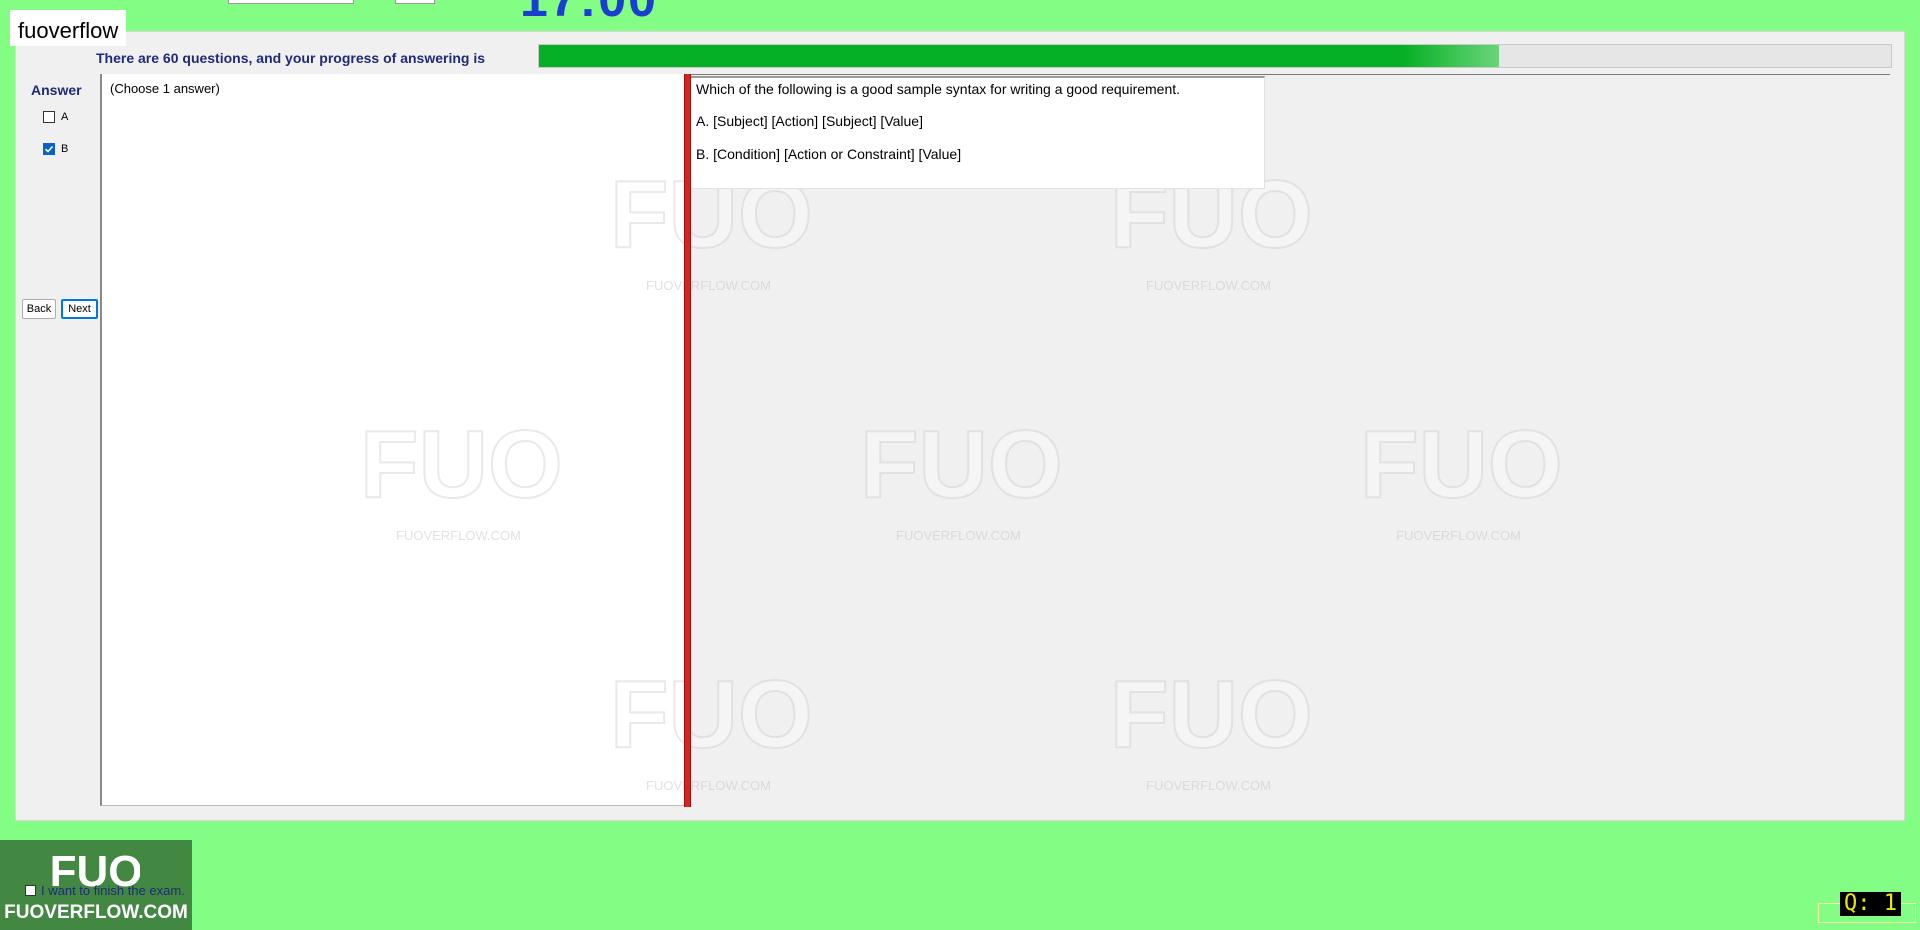 This screenshot has width=1920, height=930. What do you see at coordinates (55, 149) in the screenshot?
I see `answer-option-b: B` at bounding box center [55, 149].